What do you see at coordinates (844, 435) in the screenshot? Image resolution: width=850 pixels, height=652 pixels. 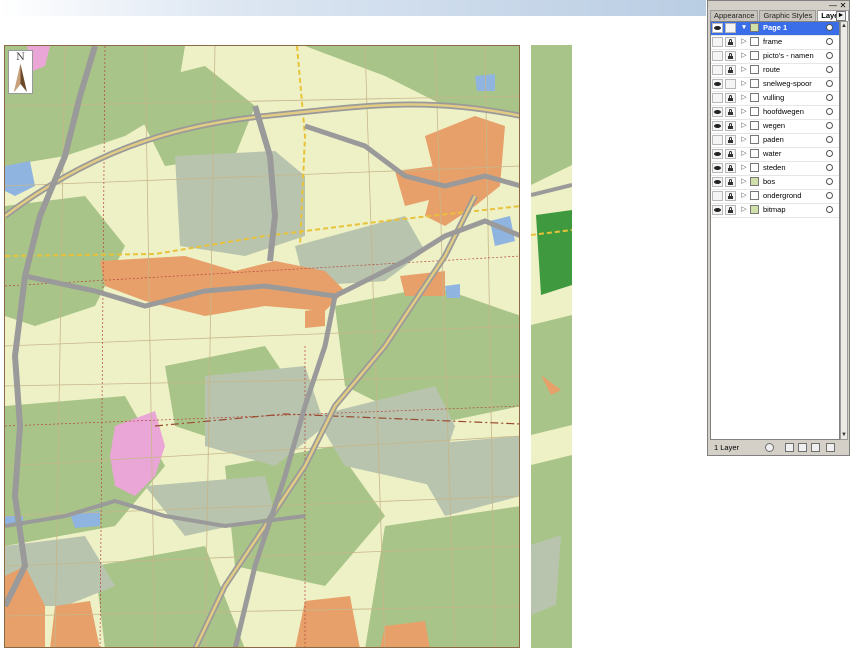 I see `scroll-down-icon: ▼` at bounding box center [844, 435].